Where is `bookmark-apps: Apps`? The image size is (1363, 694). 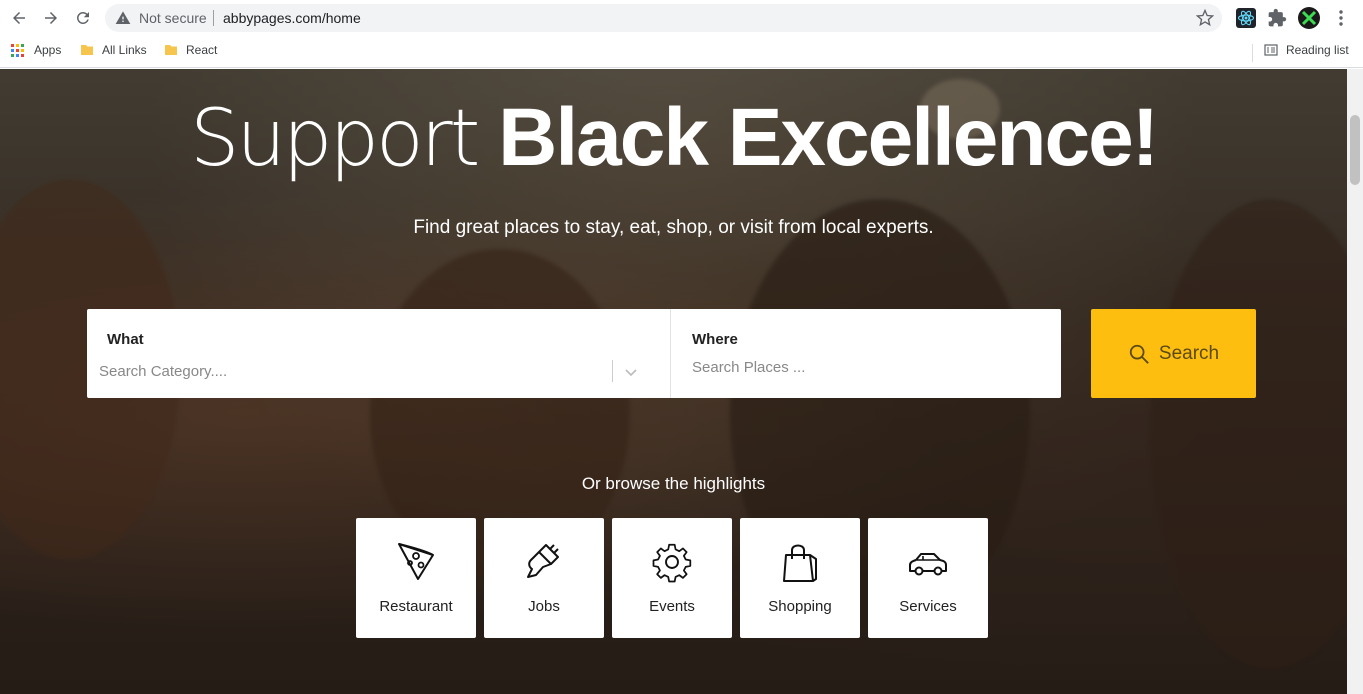 bookmark-apps: Apps is located at coordinates (36, 50).